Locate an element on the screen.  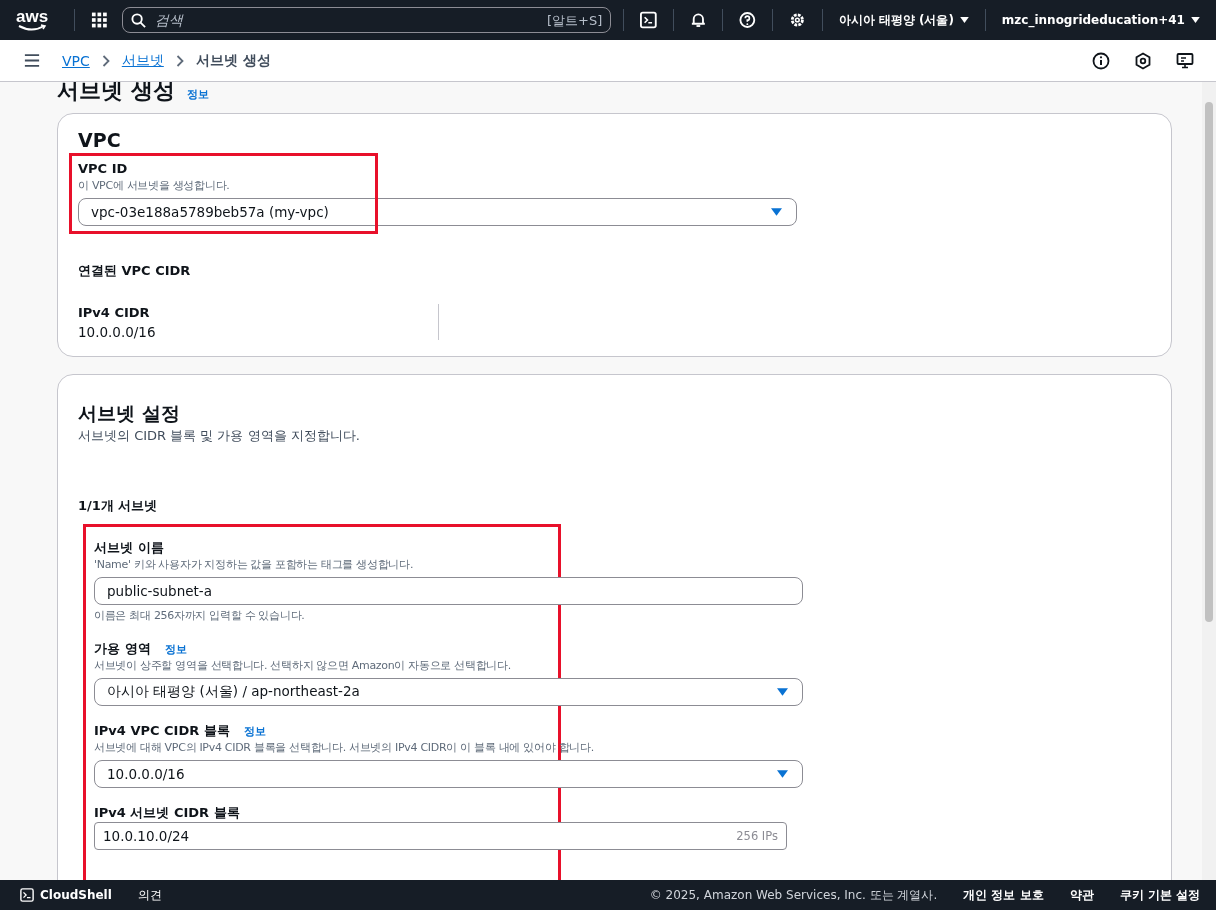
scrollbar is located at coordinates (1209, 481).